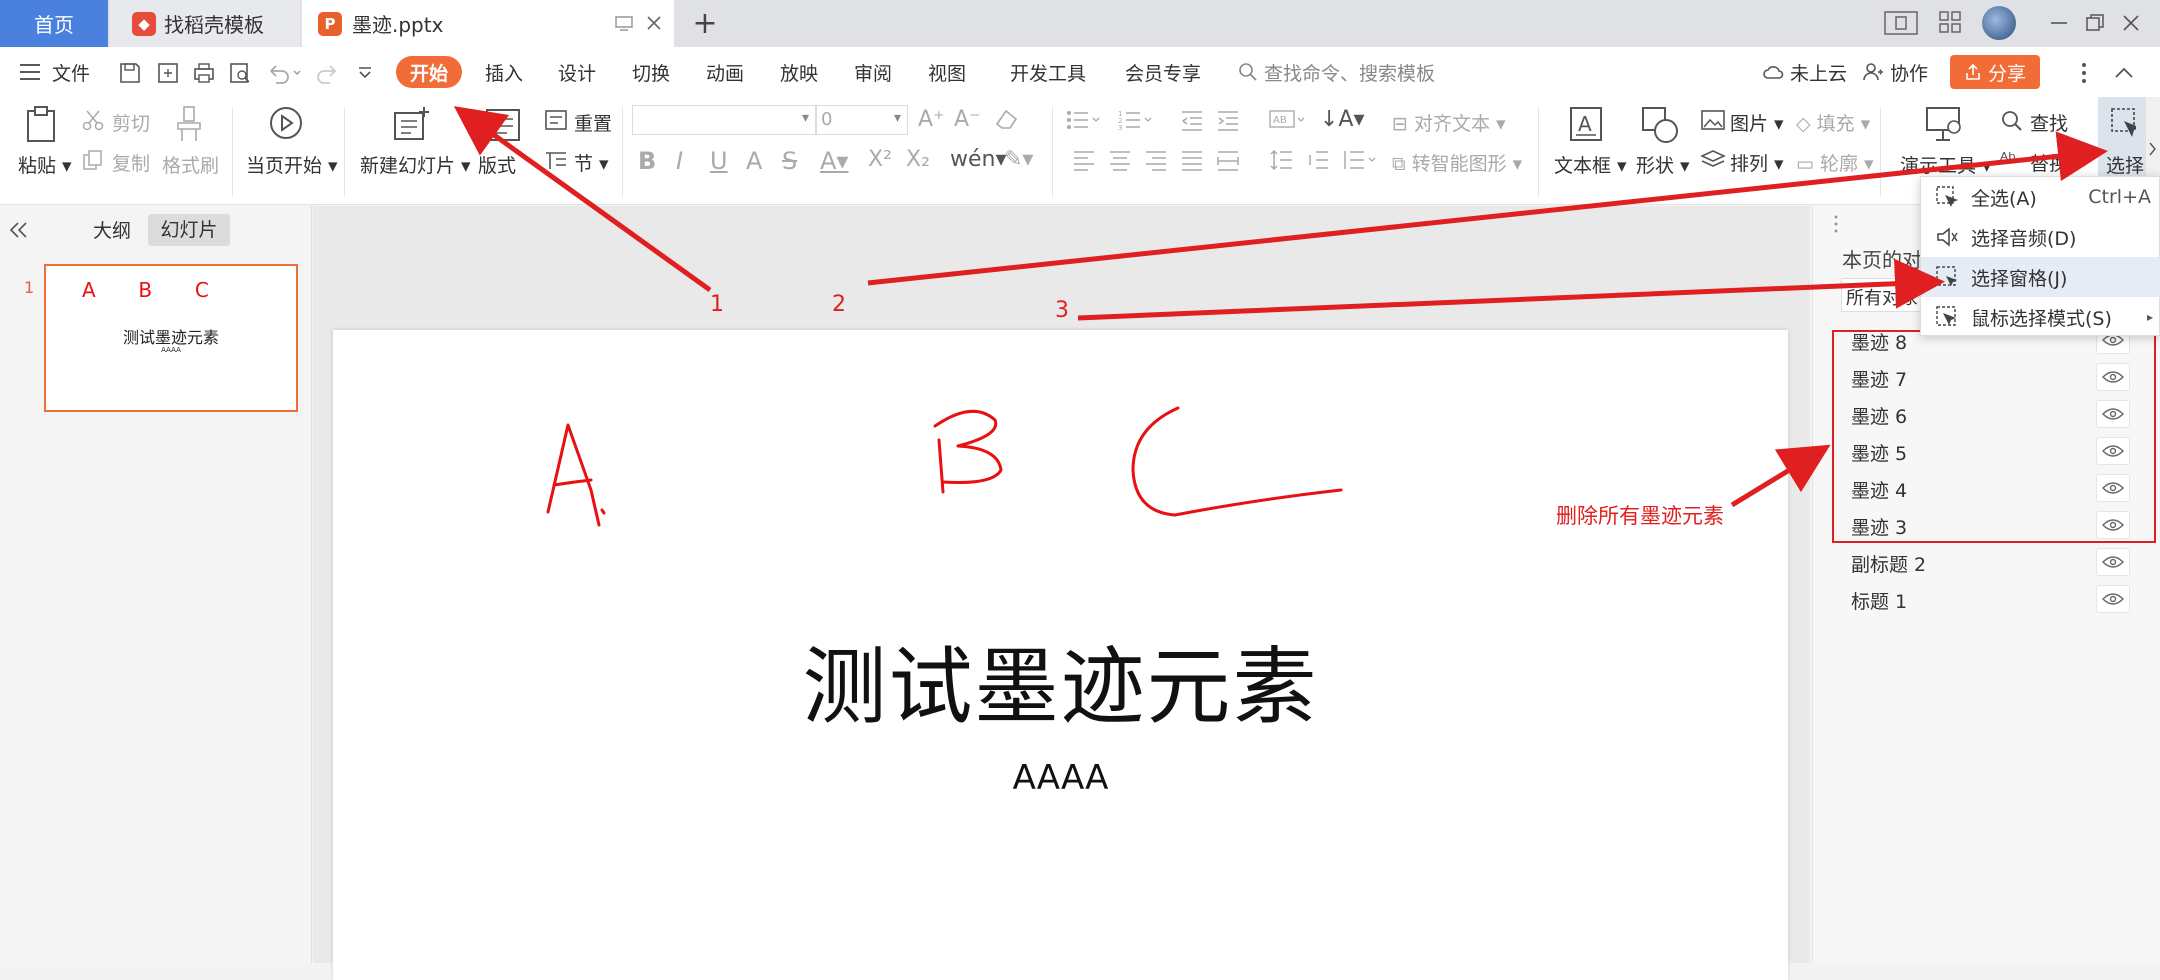  I want to click on distribute-icon, so click(1228, 160).